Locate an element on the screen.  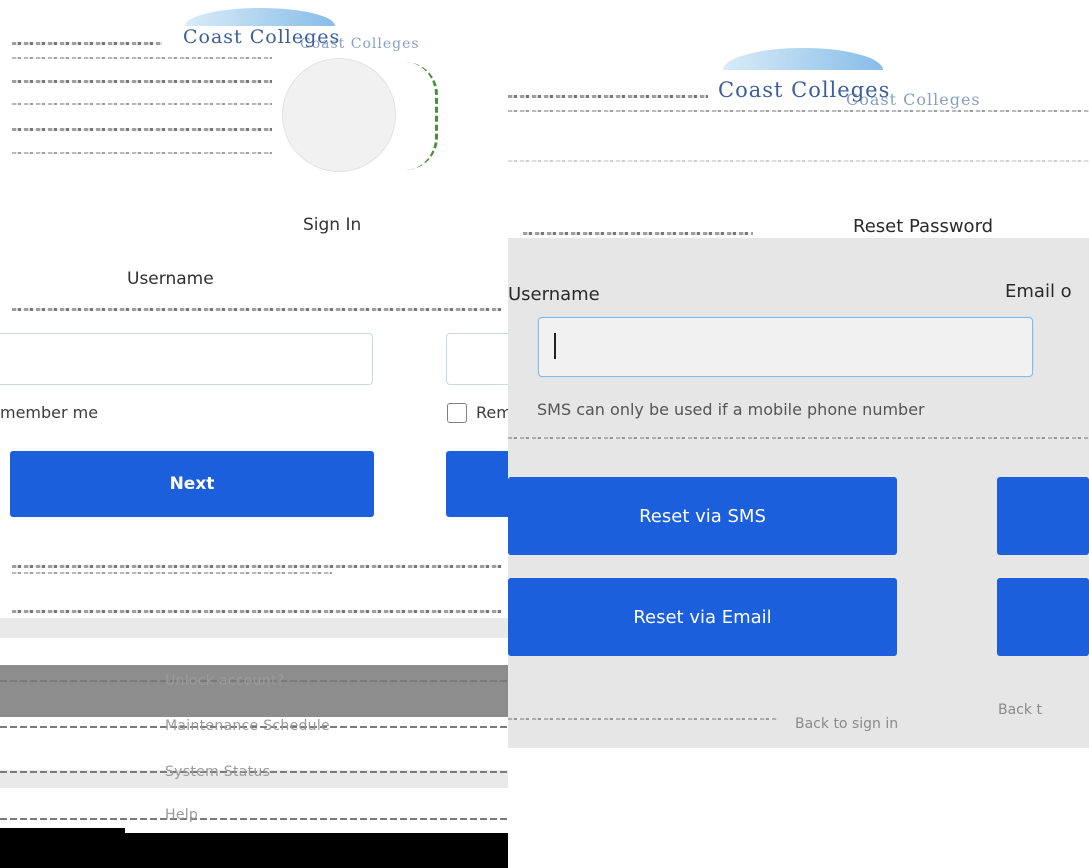
footer-divider is located at coordinates (254, 819).